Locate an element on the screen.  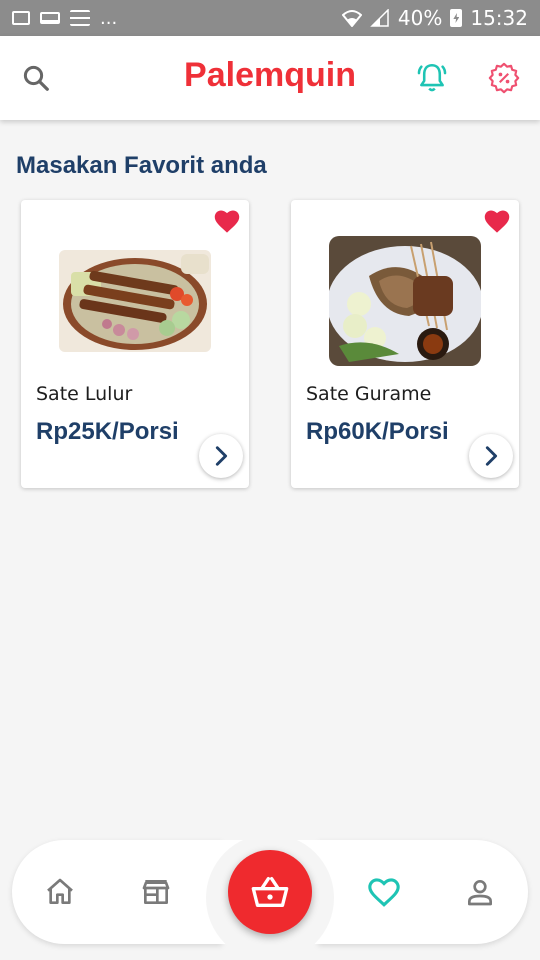
store-icon is located at coordinates (156, 892).